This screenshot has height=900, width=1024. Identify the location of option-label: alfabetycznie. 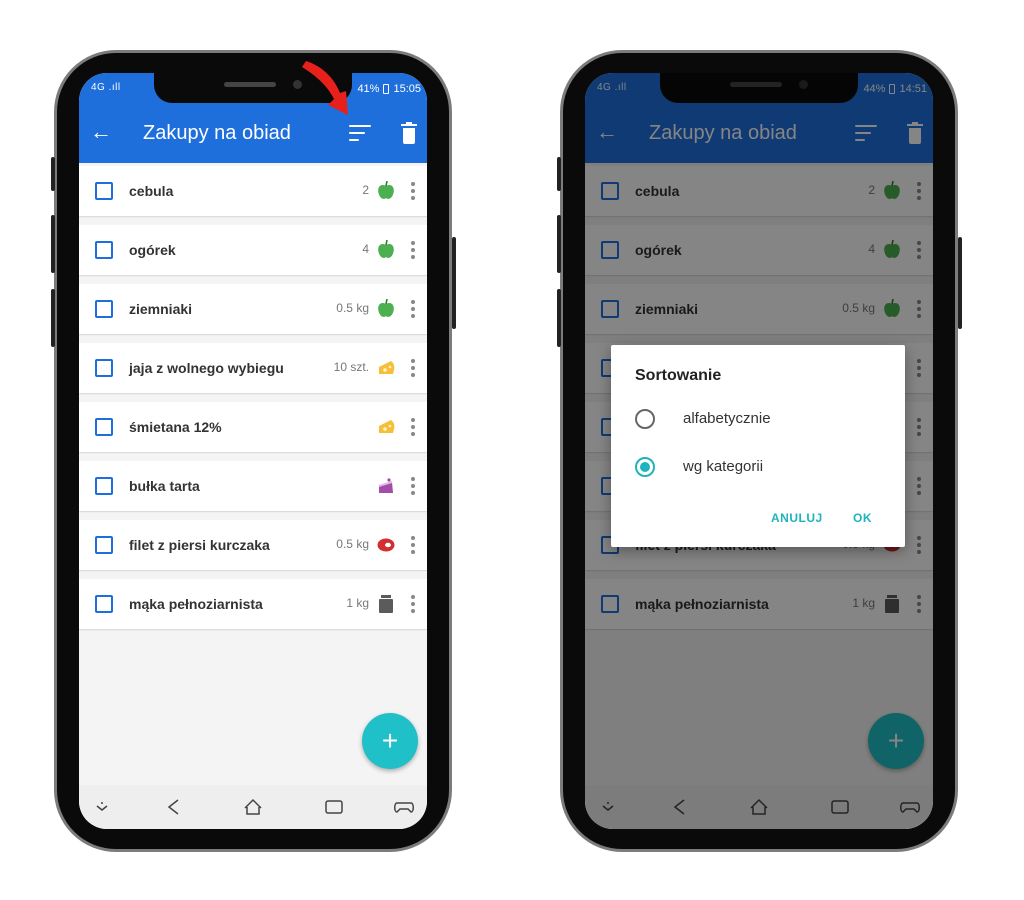
(727, 418).